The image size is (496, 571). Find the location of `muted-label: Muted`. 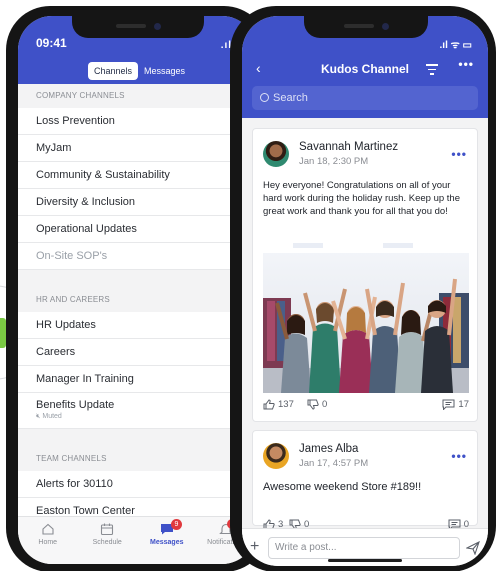

muted-label: Muted is located at coordinates (52, 416).